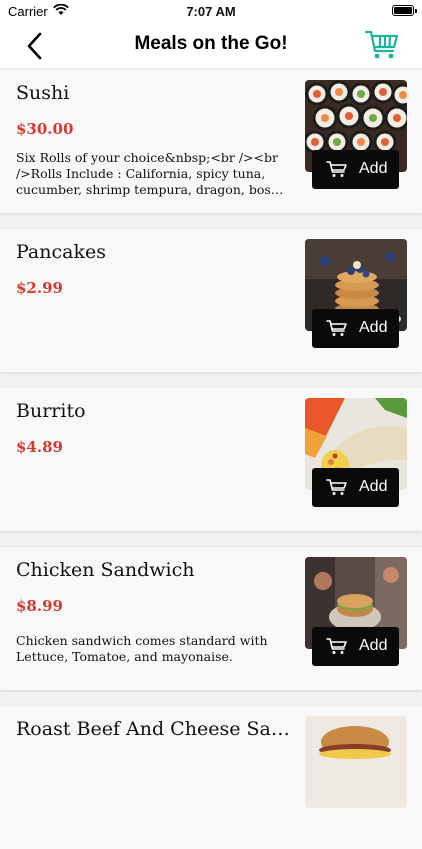 This screenshot has width=422, height=849. What do you see at coordinates (105, 570) in the screenshot?
I see `item-name: Chicken Sandwich` at bounding box center [105, 570].